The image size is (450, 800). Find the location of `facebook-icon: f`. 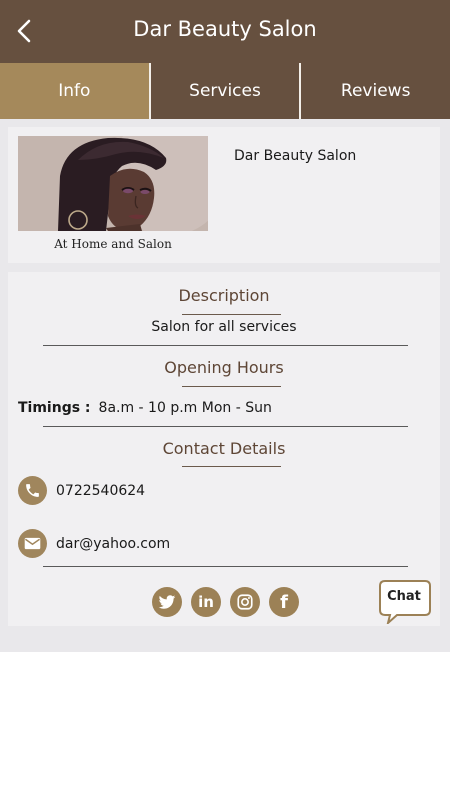

facebook-icon: f is located at coordinates (284, 602).